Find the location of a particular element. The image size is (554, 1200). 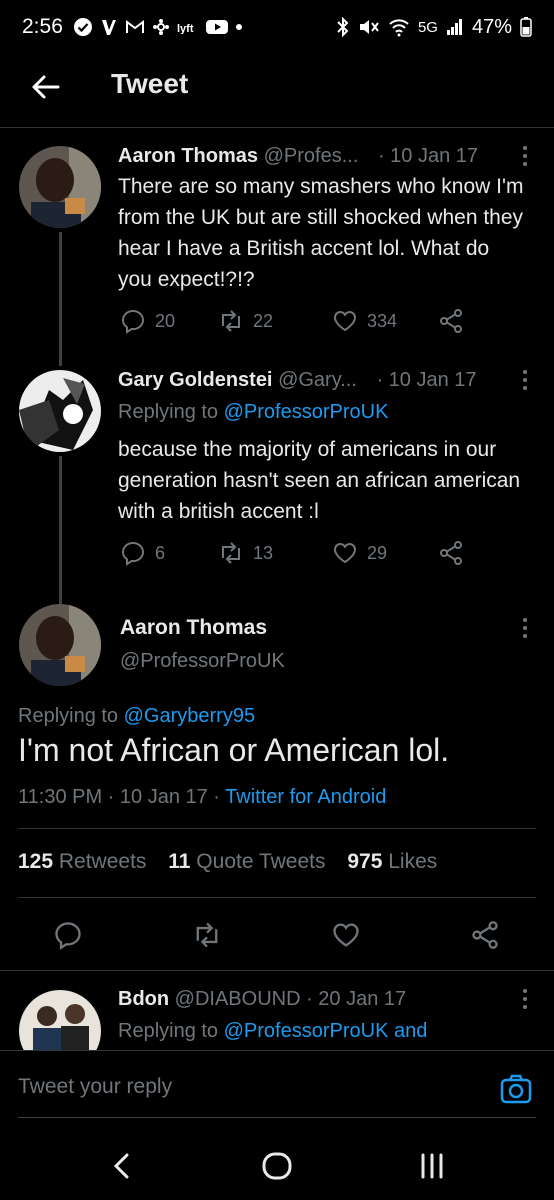

retweets-stat: 125 Retweets is located at coordinates (82, 861).